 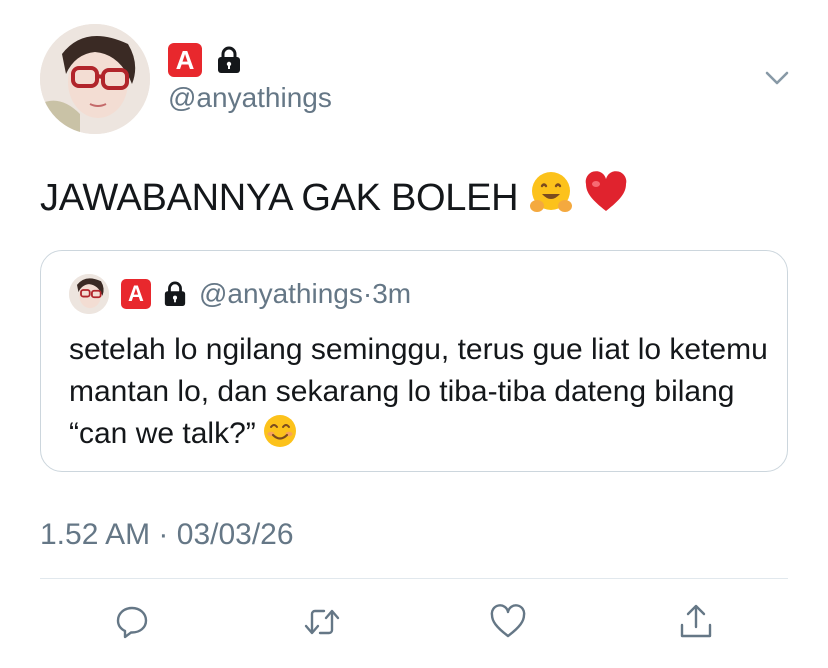 I want to click on retweet-button, so click(x=322, y=622).